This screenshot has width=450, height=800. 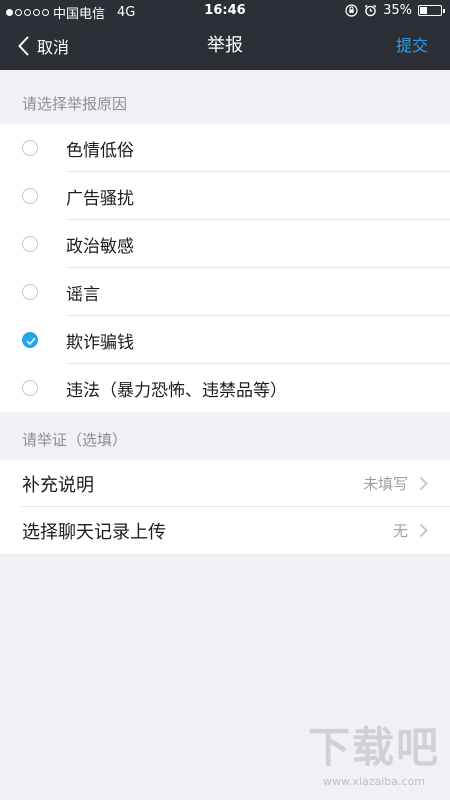 What do you see at coordinates (75, 440) in the screenshot?
I see `evidence-section-header: 请举证（选填）` at bounding box center [75, 440].